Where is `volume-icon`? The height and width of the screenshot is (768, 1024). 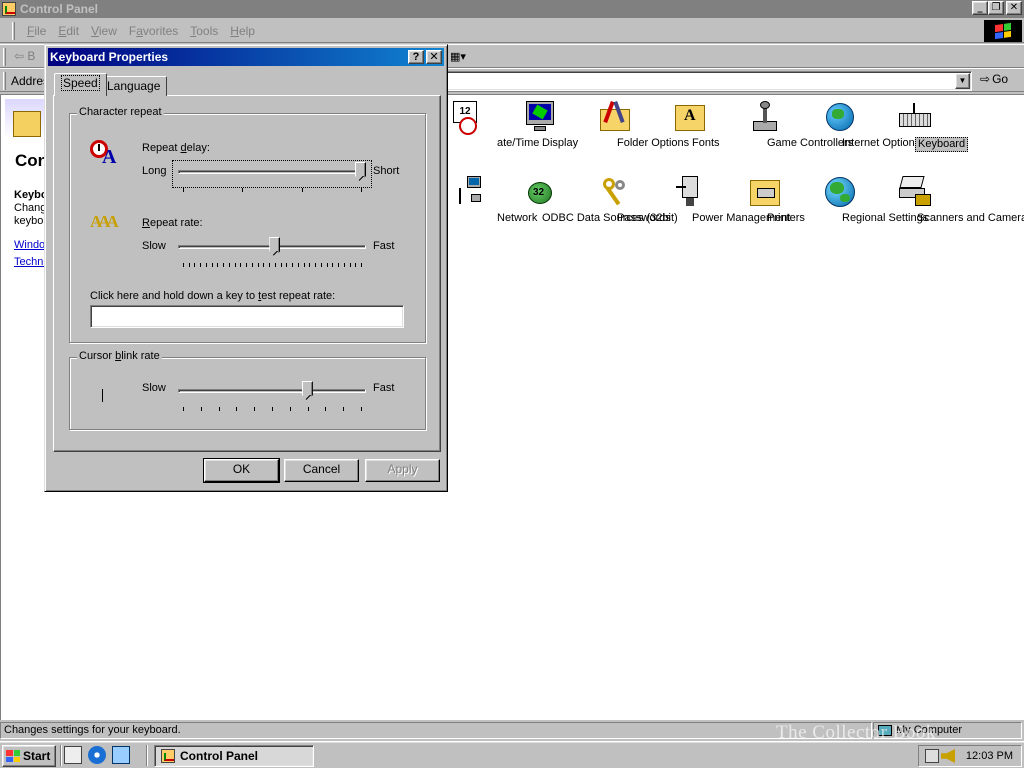 volume-icon is located at coordinates (948, 756).